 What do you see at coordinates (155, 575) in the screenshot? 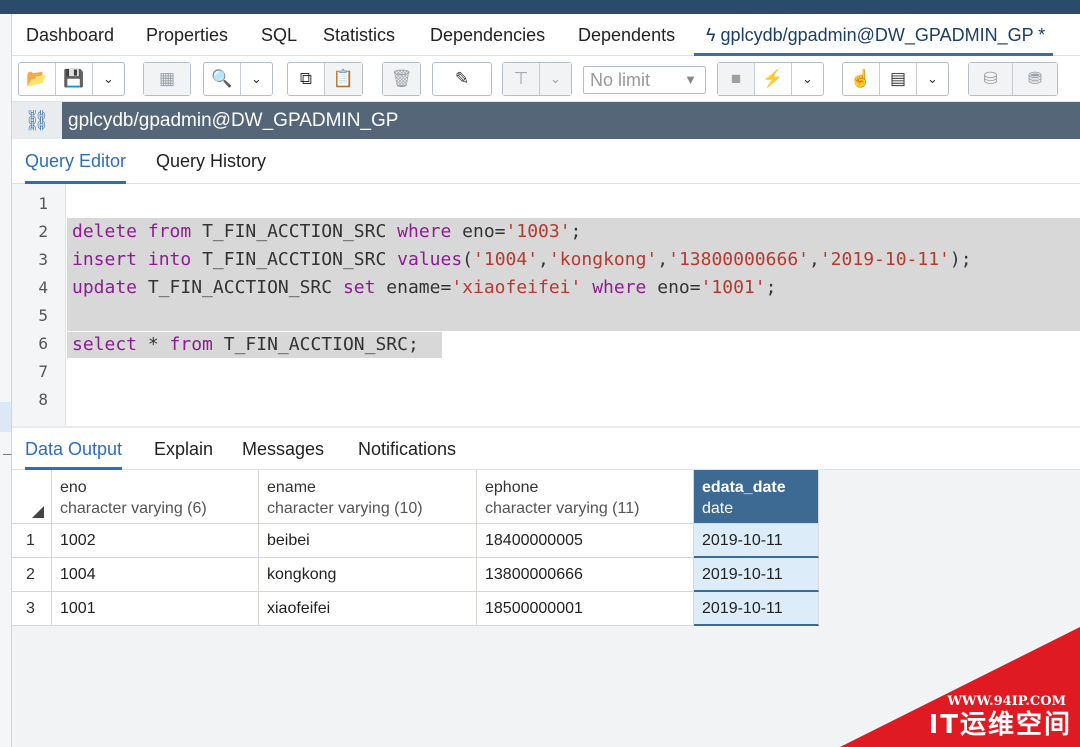
I see `table-cell: 1004` at bounding box center [155, 575].